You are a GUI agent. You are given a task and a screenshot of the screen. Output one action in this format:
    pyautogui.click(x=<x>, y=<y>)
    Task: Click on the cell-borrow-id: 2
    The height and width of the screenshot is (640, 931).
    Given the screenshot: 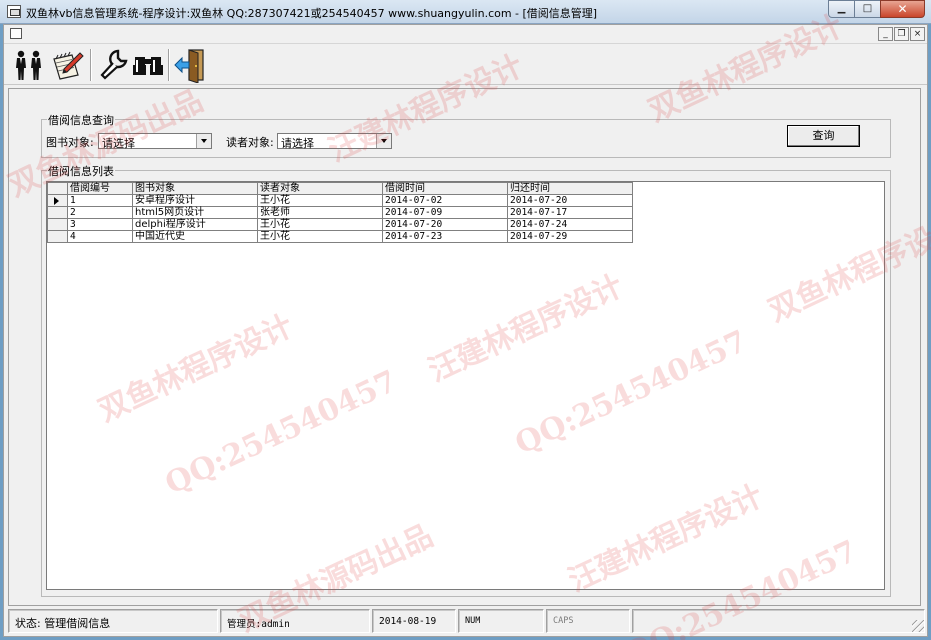 What is the action you would take?
    pyautogui.click(x=100, y=212)
    